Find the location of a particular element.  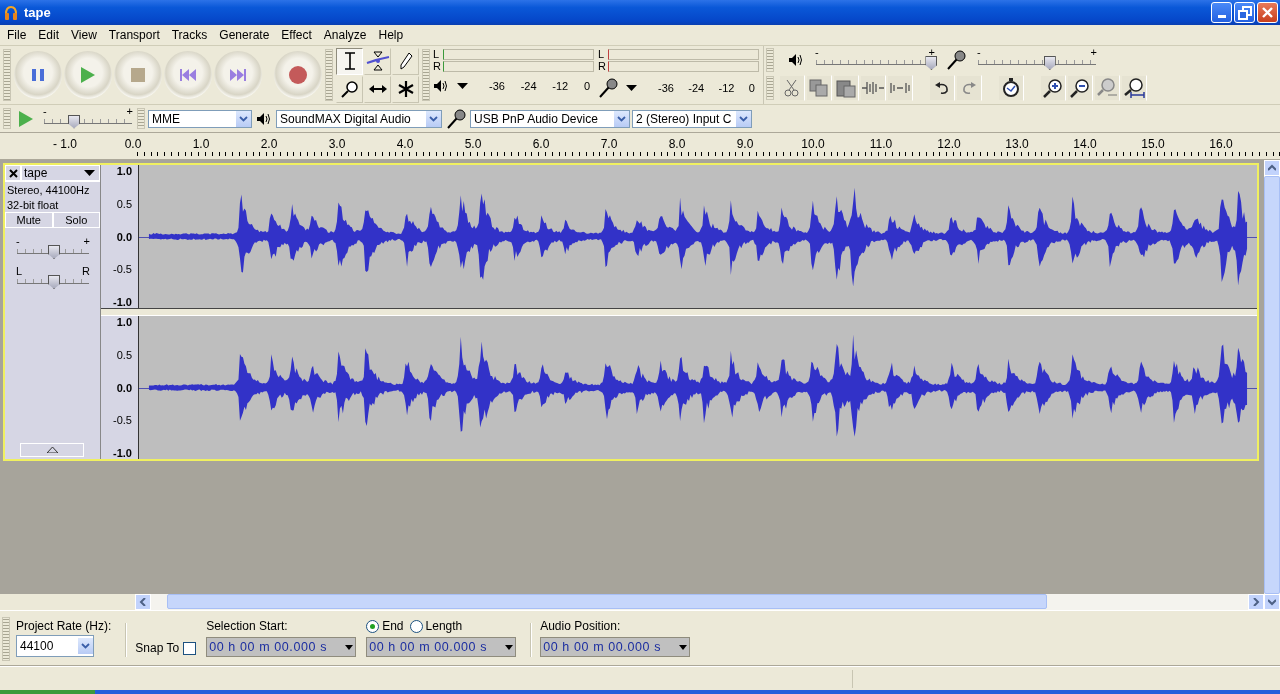

trim-button is located at coordinates (873, 88).